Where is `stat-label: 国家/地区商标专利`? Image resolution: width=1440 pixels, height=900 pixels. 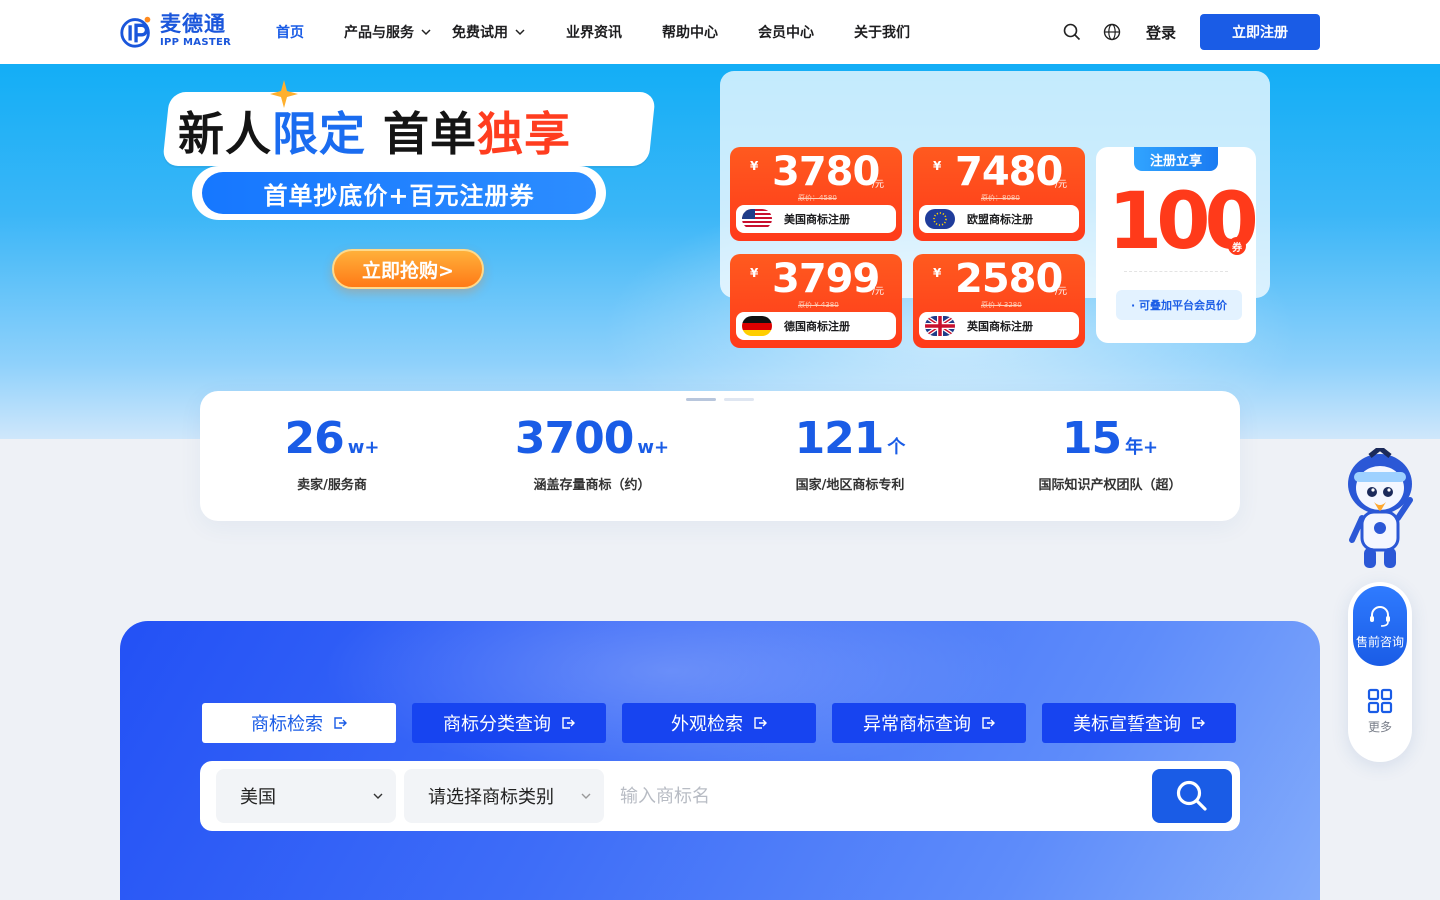
stat-label: 国家/地区商标专利 is located at coordinates (850, 485).